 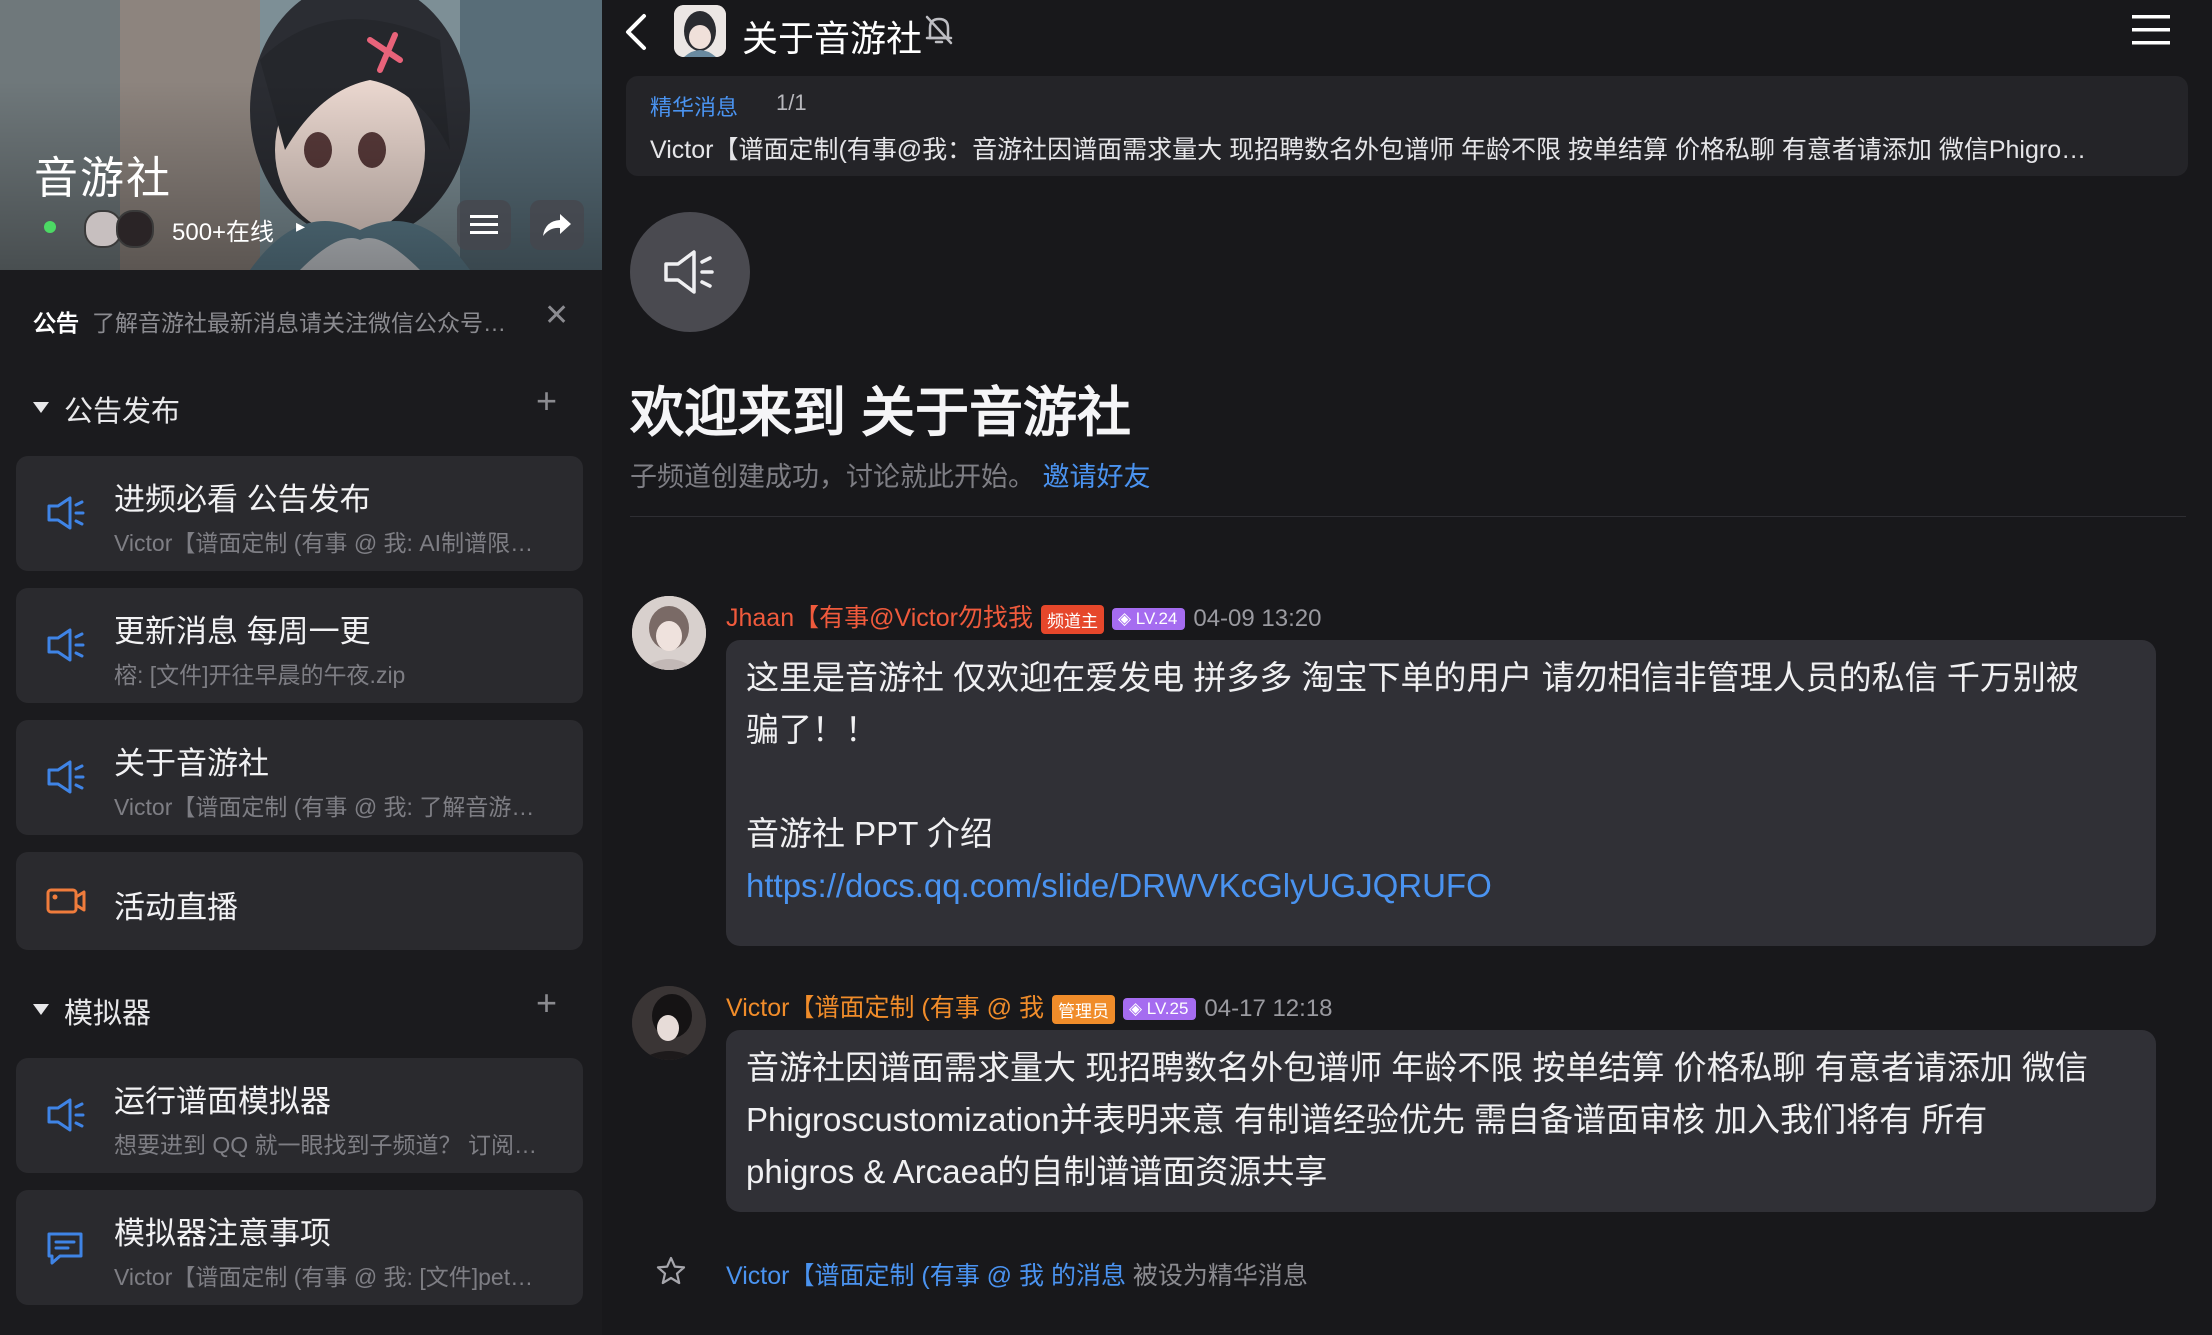 I want to click on star-icon, so click(x=671, y=1270).